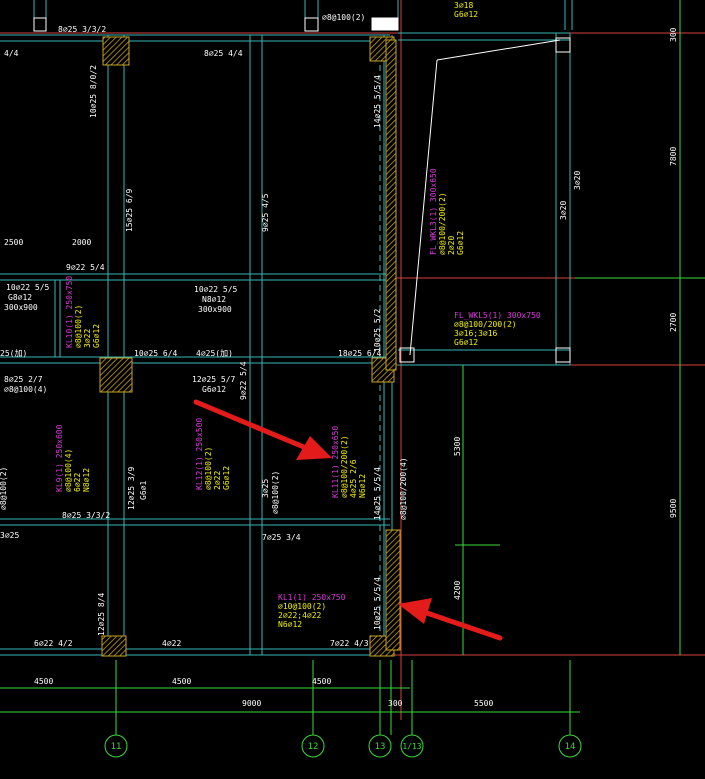 This screenshot has width=705, height=779. What do you see at coordinates (13, 242) in the screenshot?
I see `dimension-text: 2500` at bounding box center [13, 242].